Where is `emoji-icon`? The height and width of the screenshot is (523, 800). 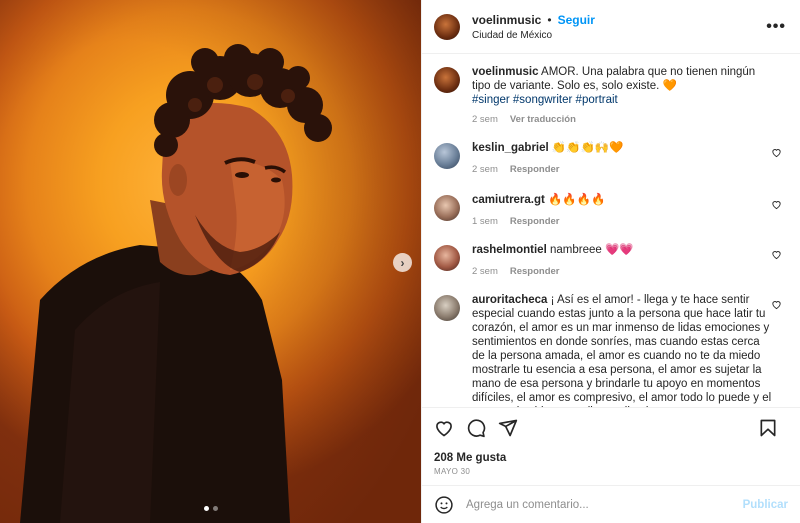
emoji-icon is located at coordinates (444, 505).